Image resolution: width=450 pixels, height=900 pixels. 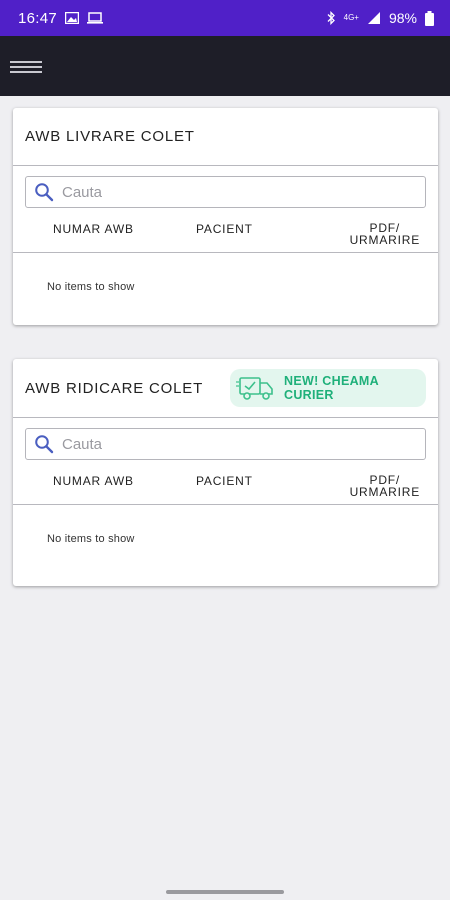 What do you see at coordinates (91, 287) in the screenshot?
I see `livrare-empty-message: No items to show` at bounding box center [91, 287].